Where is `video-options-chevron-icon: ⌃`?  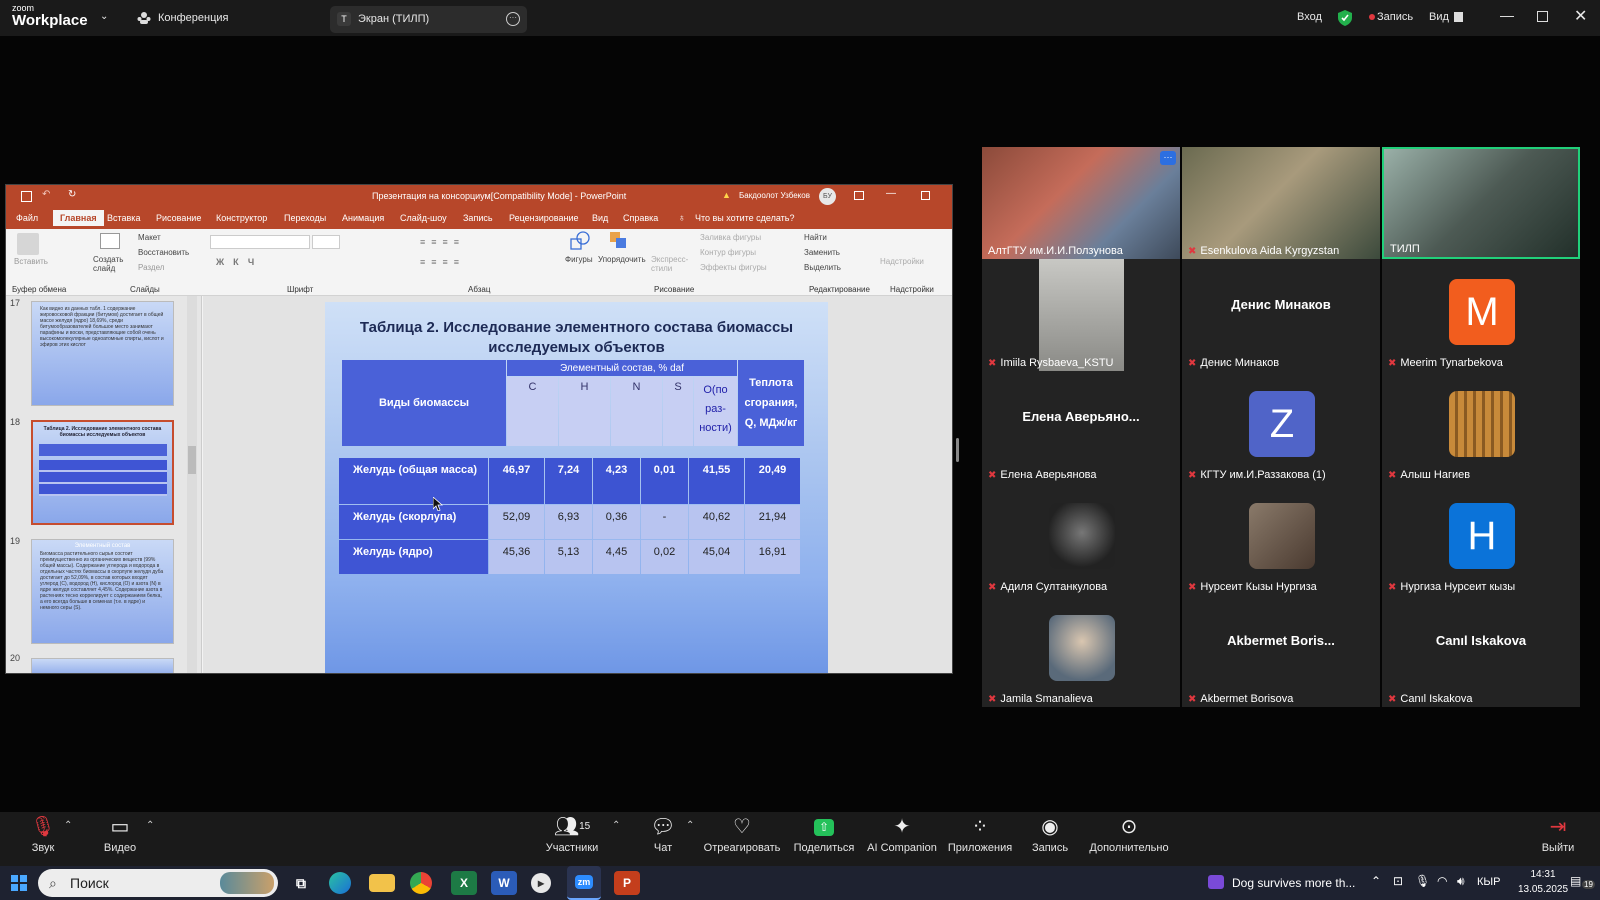
video-options-chevron-icon: ⌃ is located at coordinates (150, 825).